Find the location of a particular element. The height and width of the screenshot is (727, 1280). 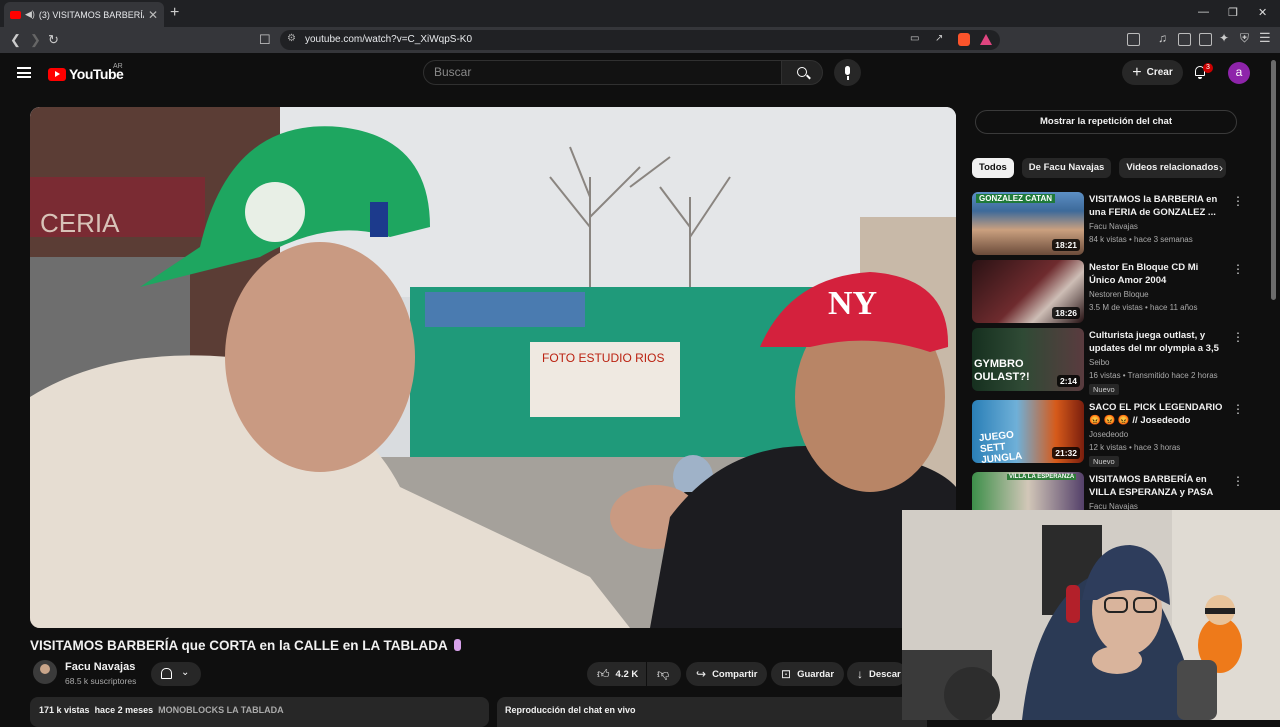

webcam-overlay is located at coordinates (1091, 615).